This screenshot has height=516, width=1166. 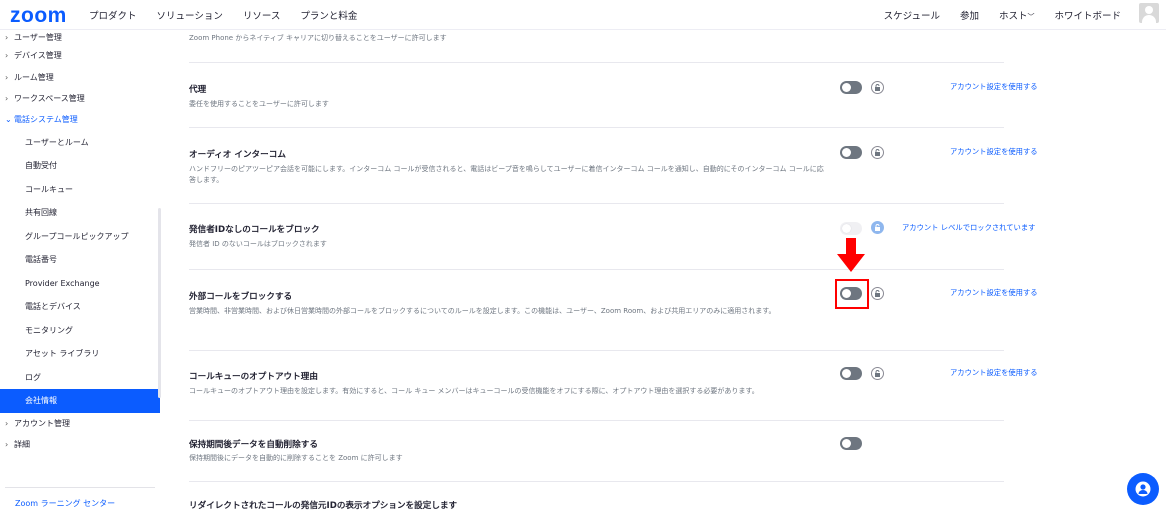 What do you see at coordinates (253, 377) in the screenshot?
I see `setting-title: コールキューのオプトアウト理由` at bounding box center [253, 377].